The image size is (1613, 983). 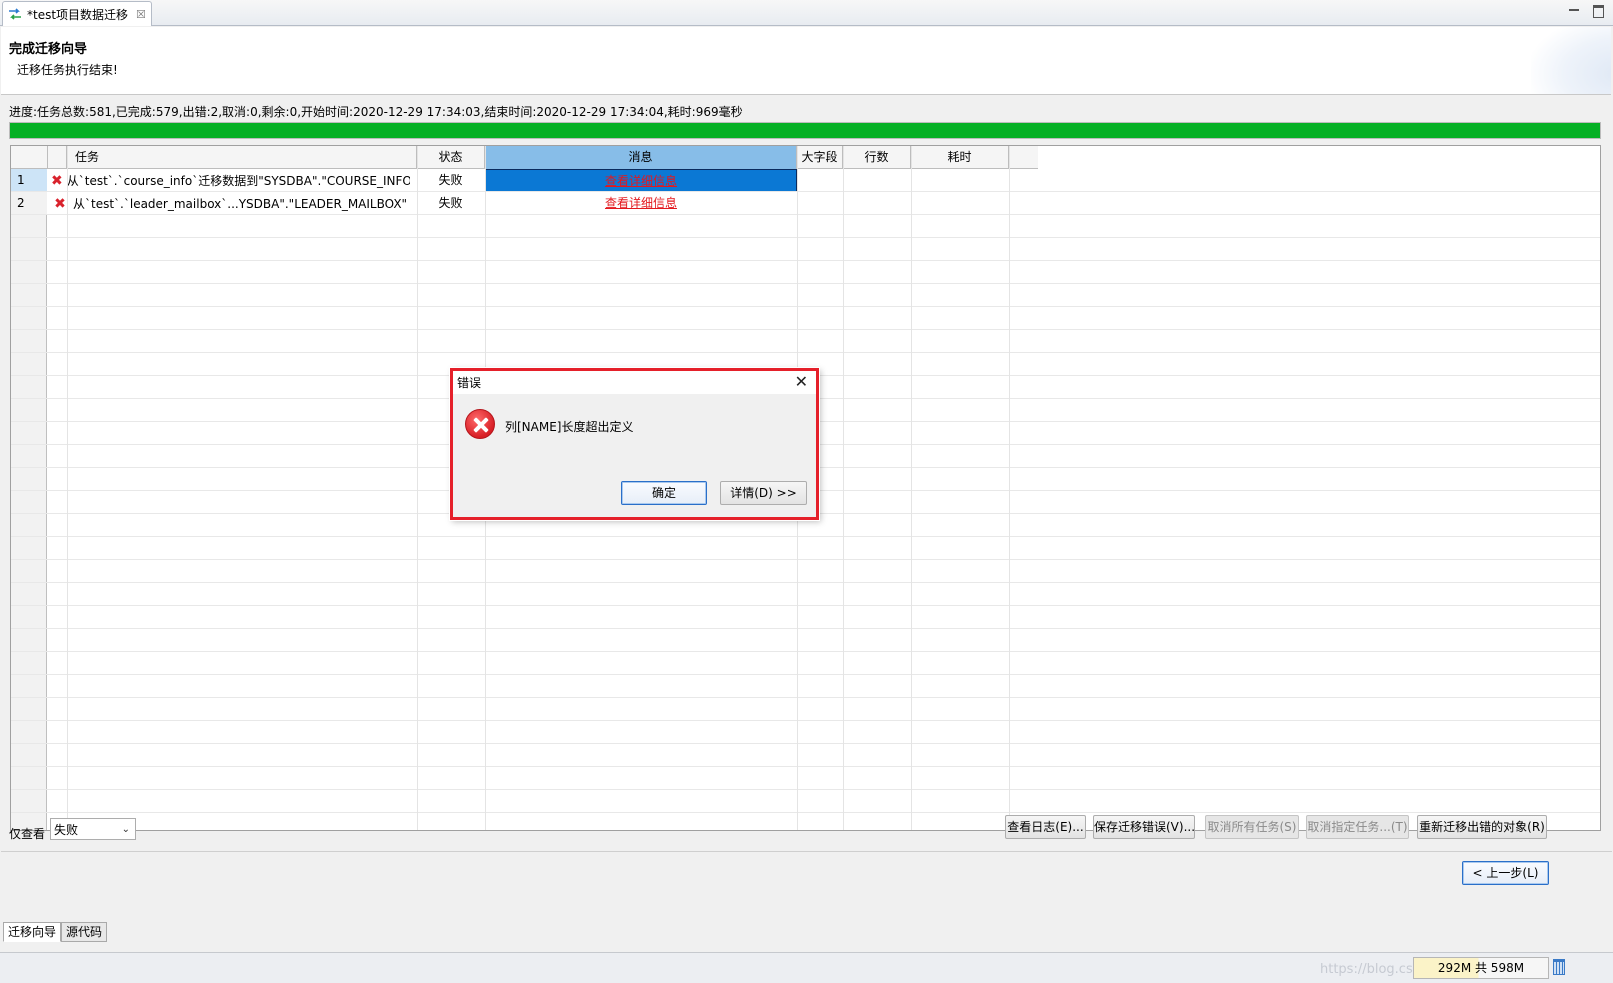 What do you see at coordinates (634, 382) in the screenshot?
I see `dialog-titlebar: 错误 ✕` at bounding box center [634, 382].